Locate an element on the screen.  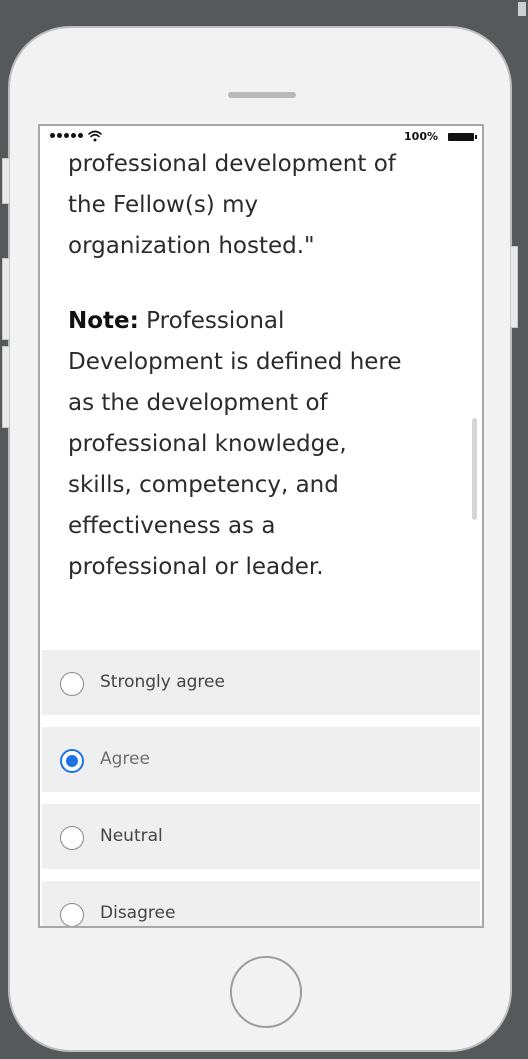
side-button-left-middle is located at coordinates (6, 299).